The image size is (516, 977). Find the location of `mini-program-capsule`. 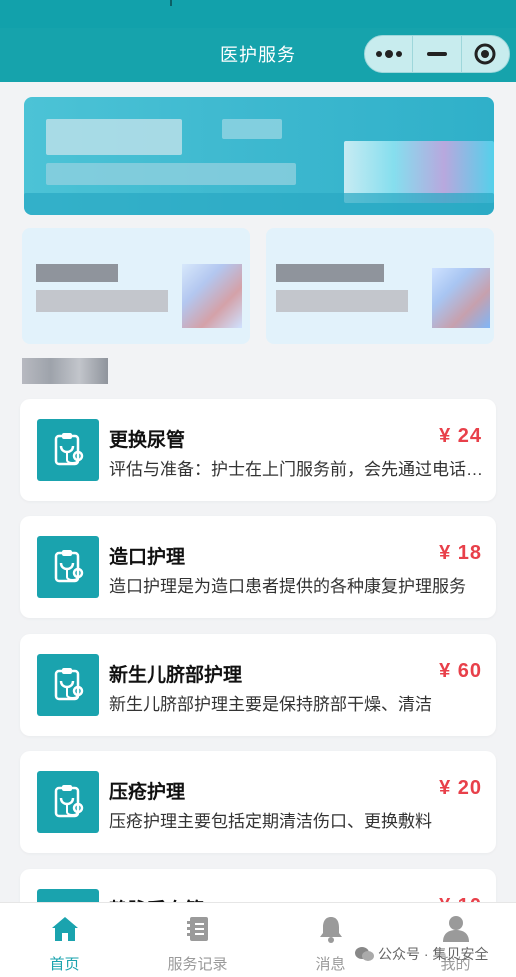

mini-program-capsule is located at coordinates (437, 54).